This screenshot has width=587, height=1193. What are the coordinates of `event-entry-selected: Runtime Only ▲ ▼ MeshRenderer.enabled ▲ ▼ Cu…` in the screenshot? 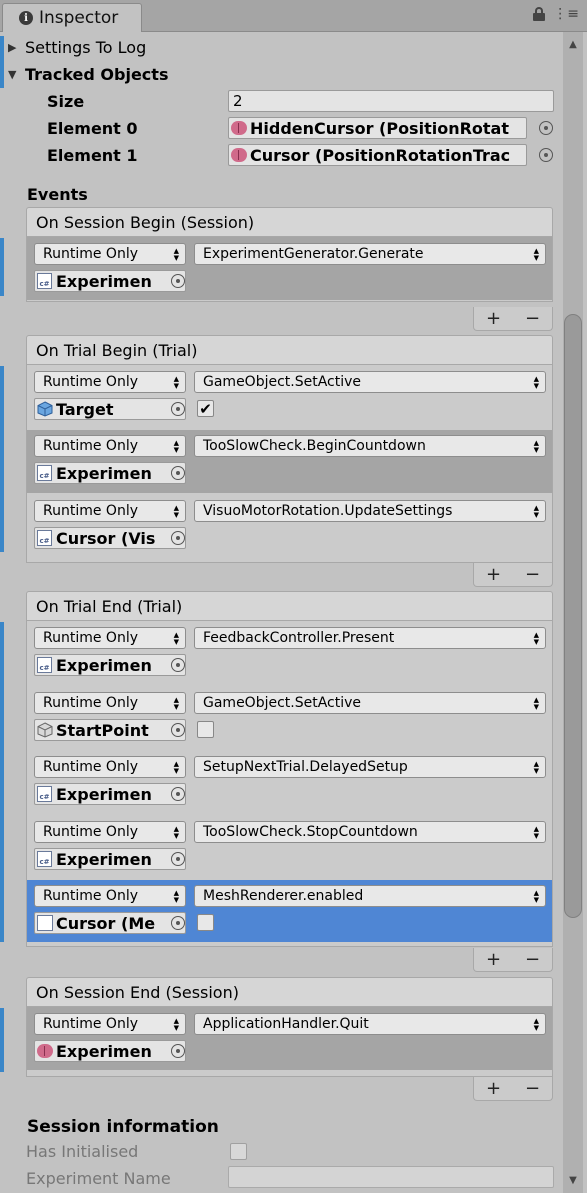 It's located at (289, 911).